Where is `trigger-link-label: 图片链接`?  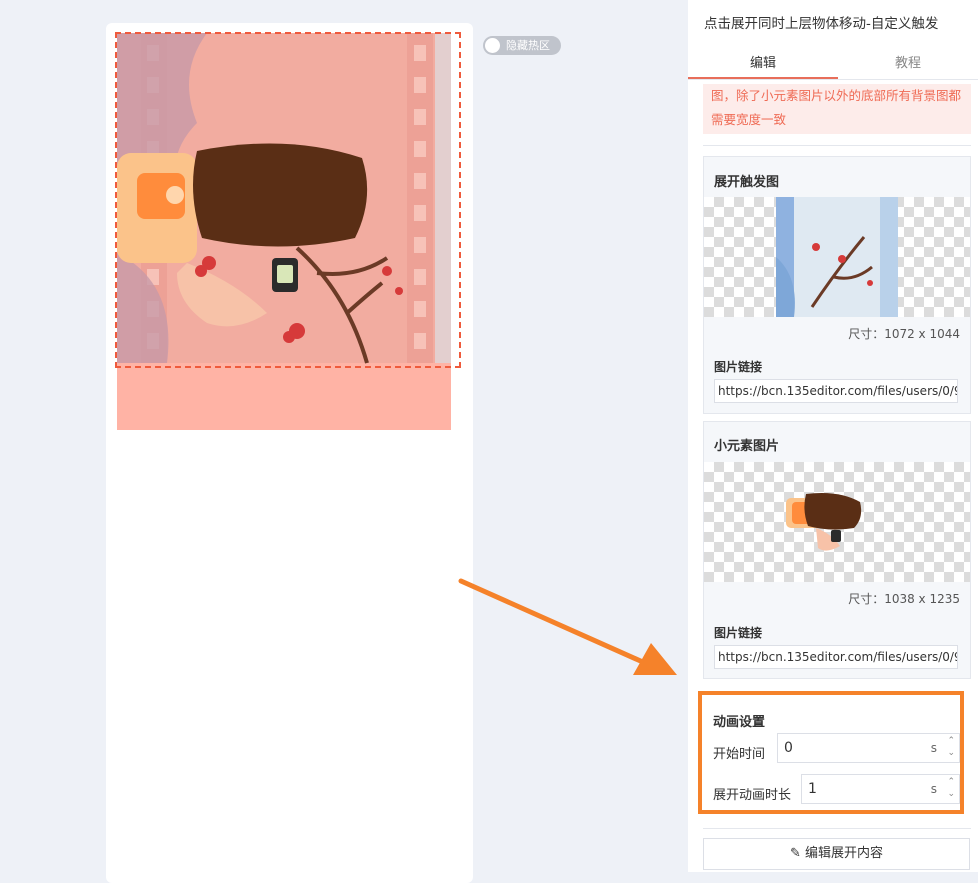
trigger-link-label: 图片链接 is located at coordinates (738, 367).